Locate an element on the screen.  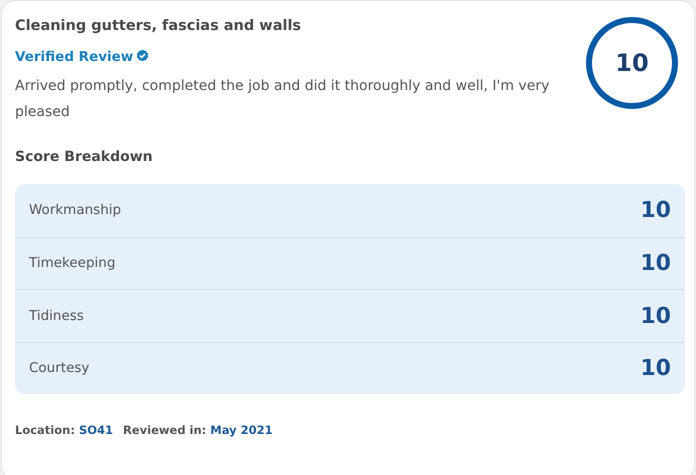
location-value: SO41 is located at coordinates (95, 431).